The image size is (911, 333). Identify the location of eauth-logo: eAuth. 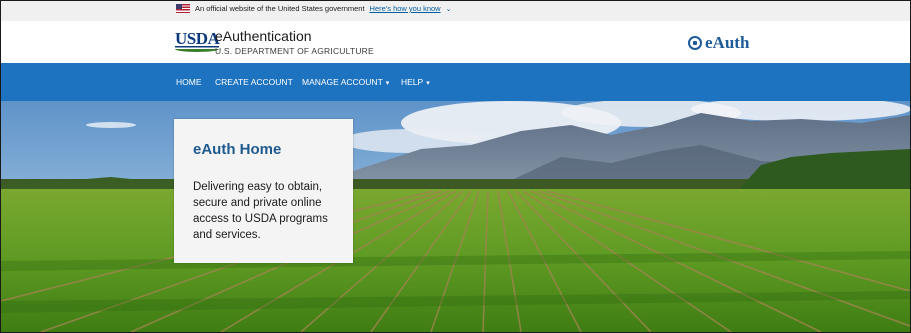
(718, 43).